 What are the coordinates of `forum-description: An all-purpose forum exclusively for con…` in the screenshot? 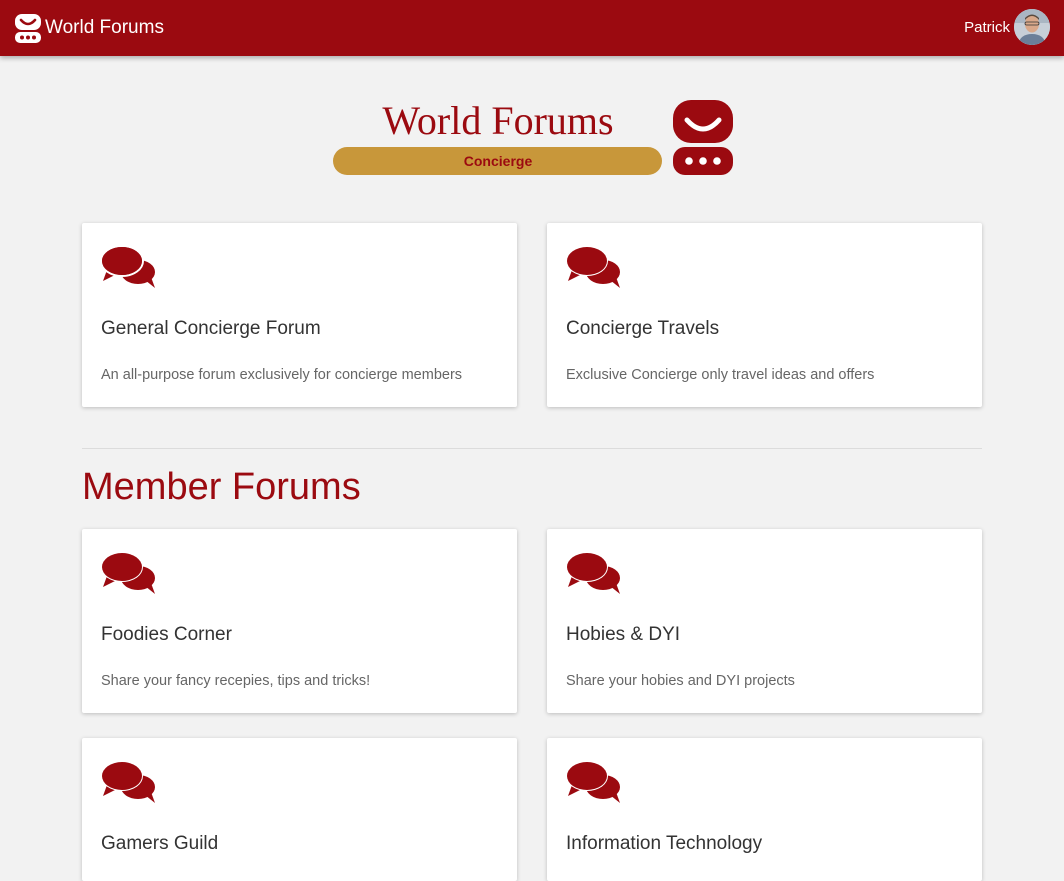 It's located at (282, 375).